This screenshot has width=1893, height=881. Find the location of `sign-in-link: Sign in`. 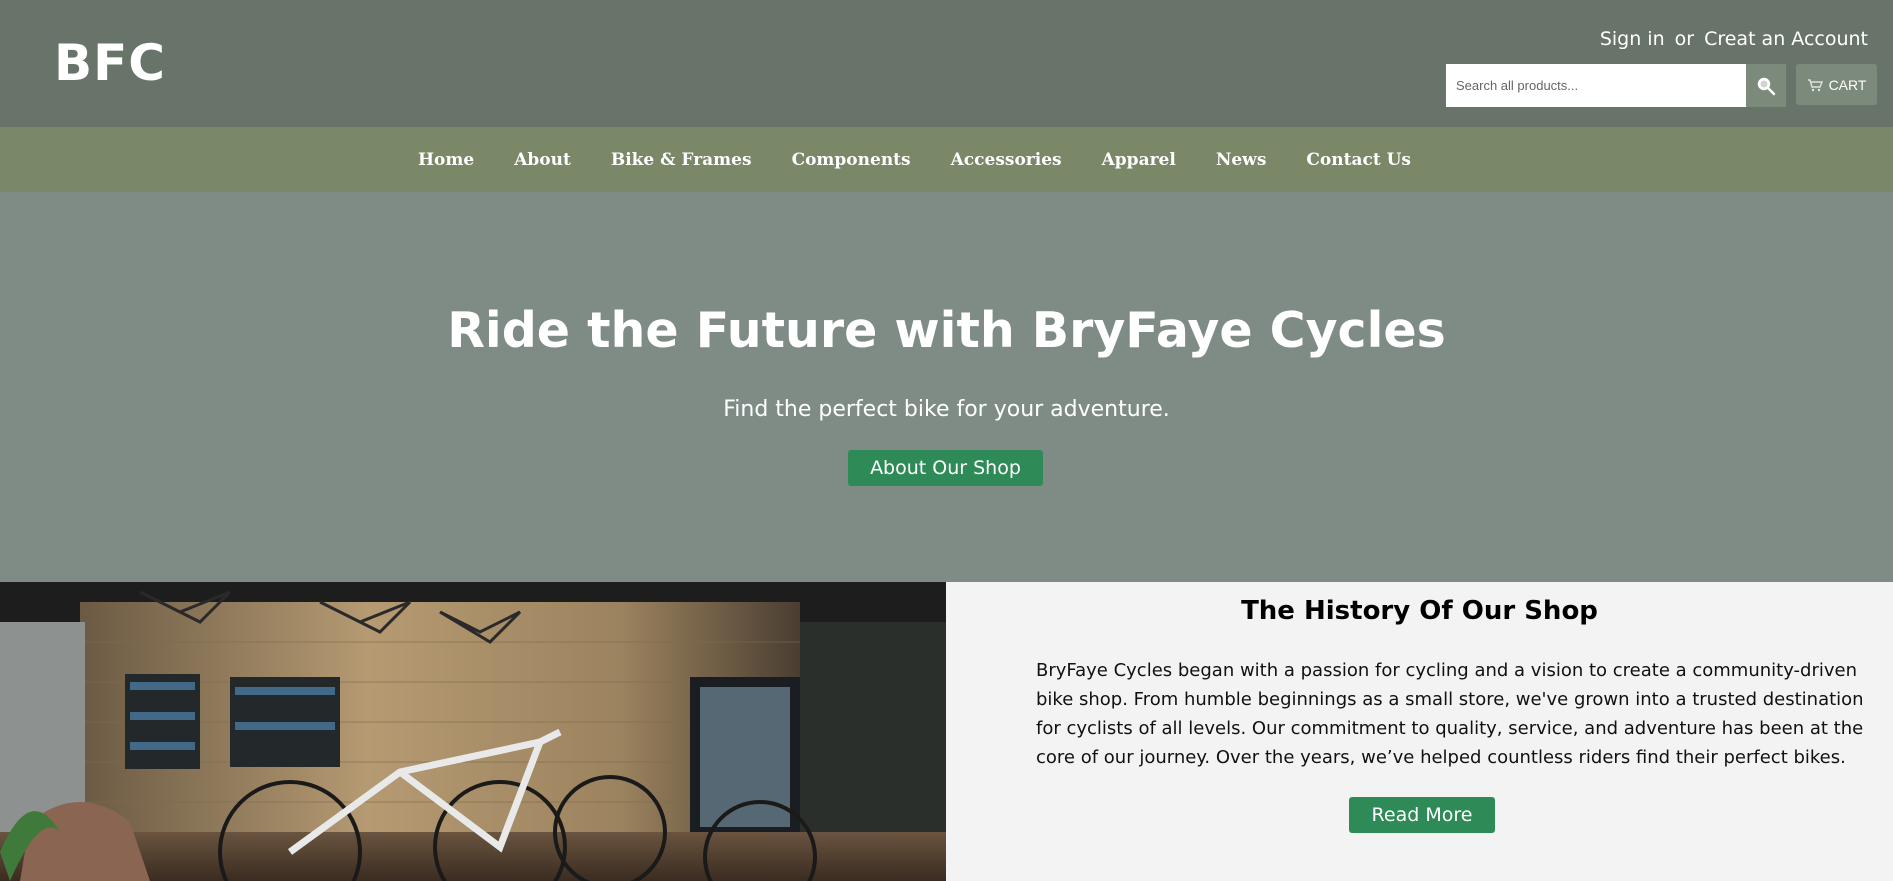

sign-in-link: Sign in is located at coordinates (1632, 39).